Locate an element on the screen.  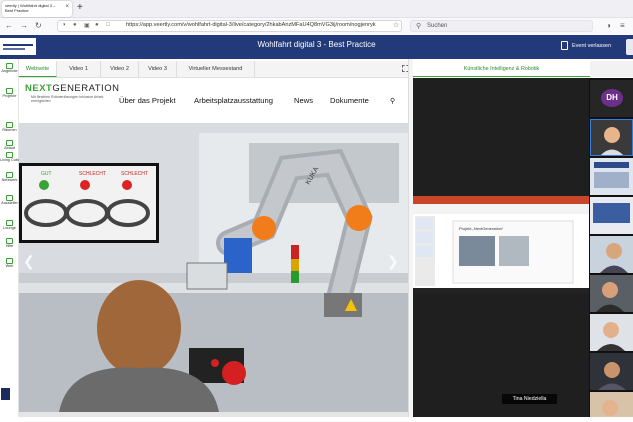
screen-share-icon: □ is located at coordinates (108, 25).